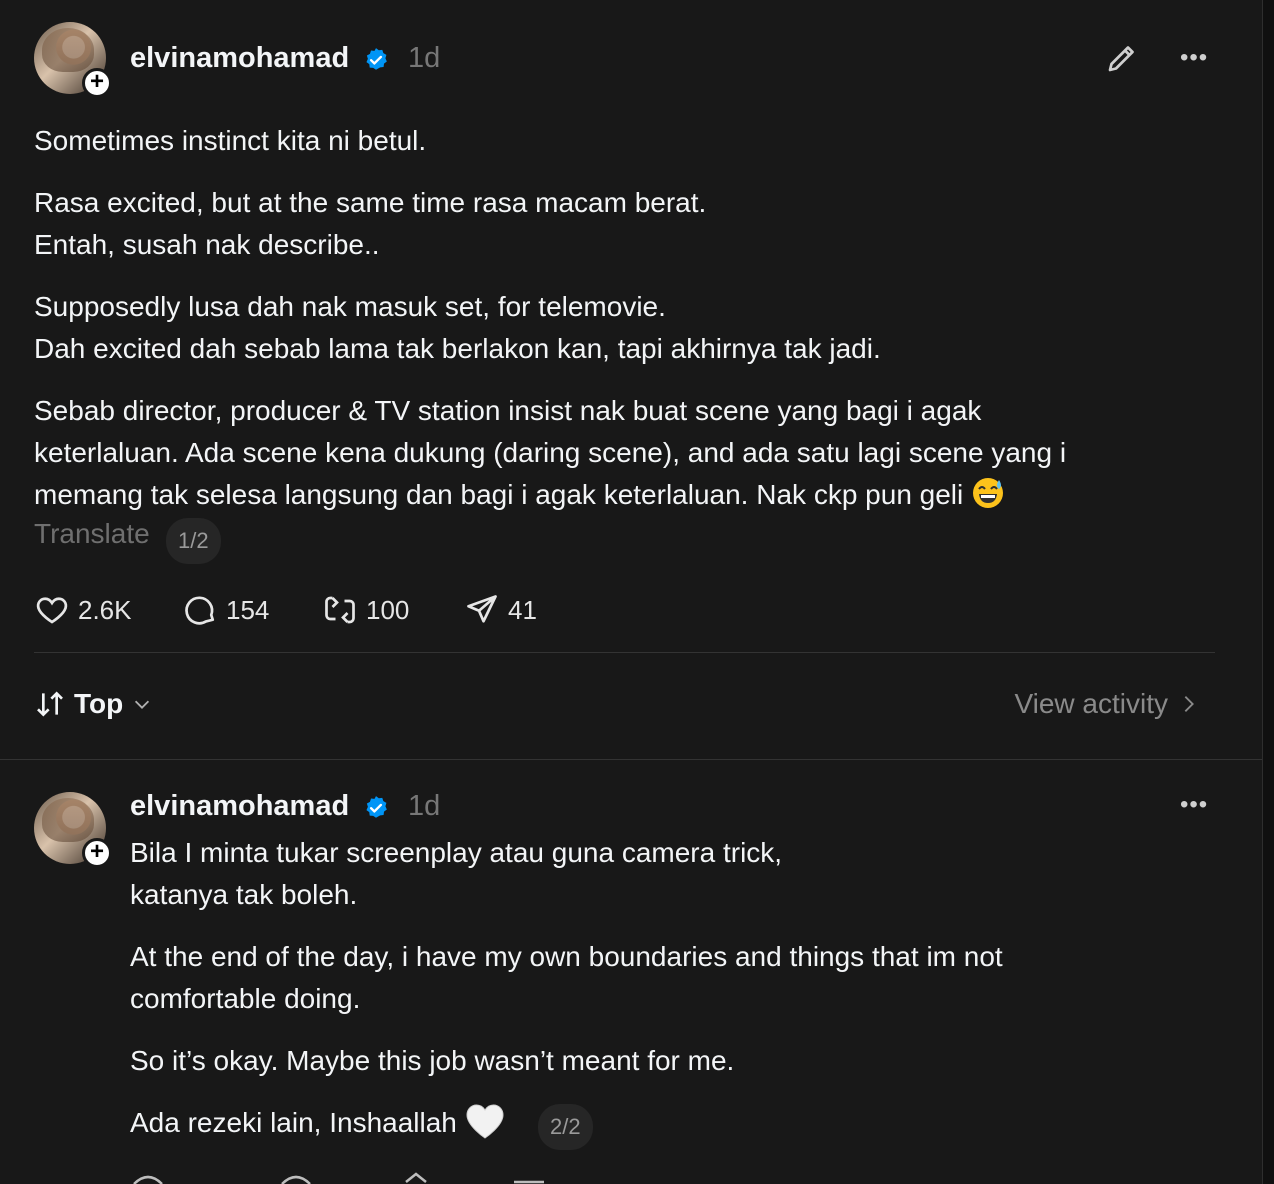 Image resolution: width=1274 pixels, height=1184 pixels. I want to click on share-button: 41, so click(500, 610).